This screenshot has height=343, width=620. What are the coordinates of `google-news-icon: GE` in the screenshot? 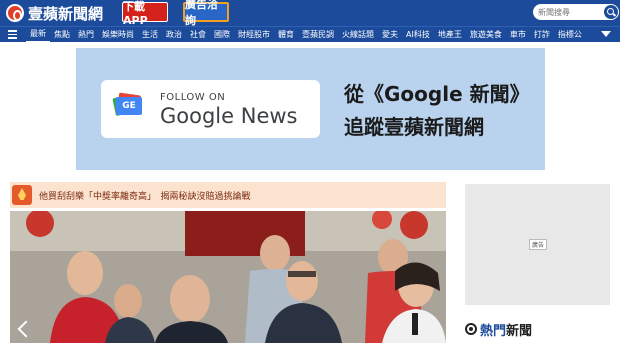 It's located at (128, 104).